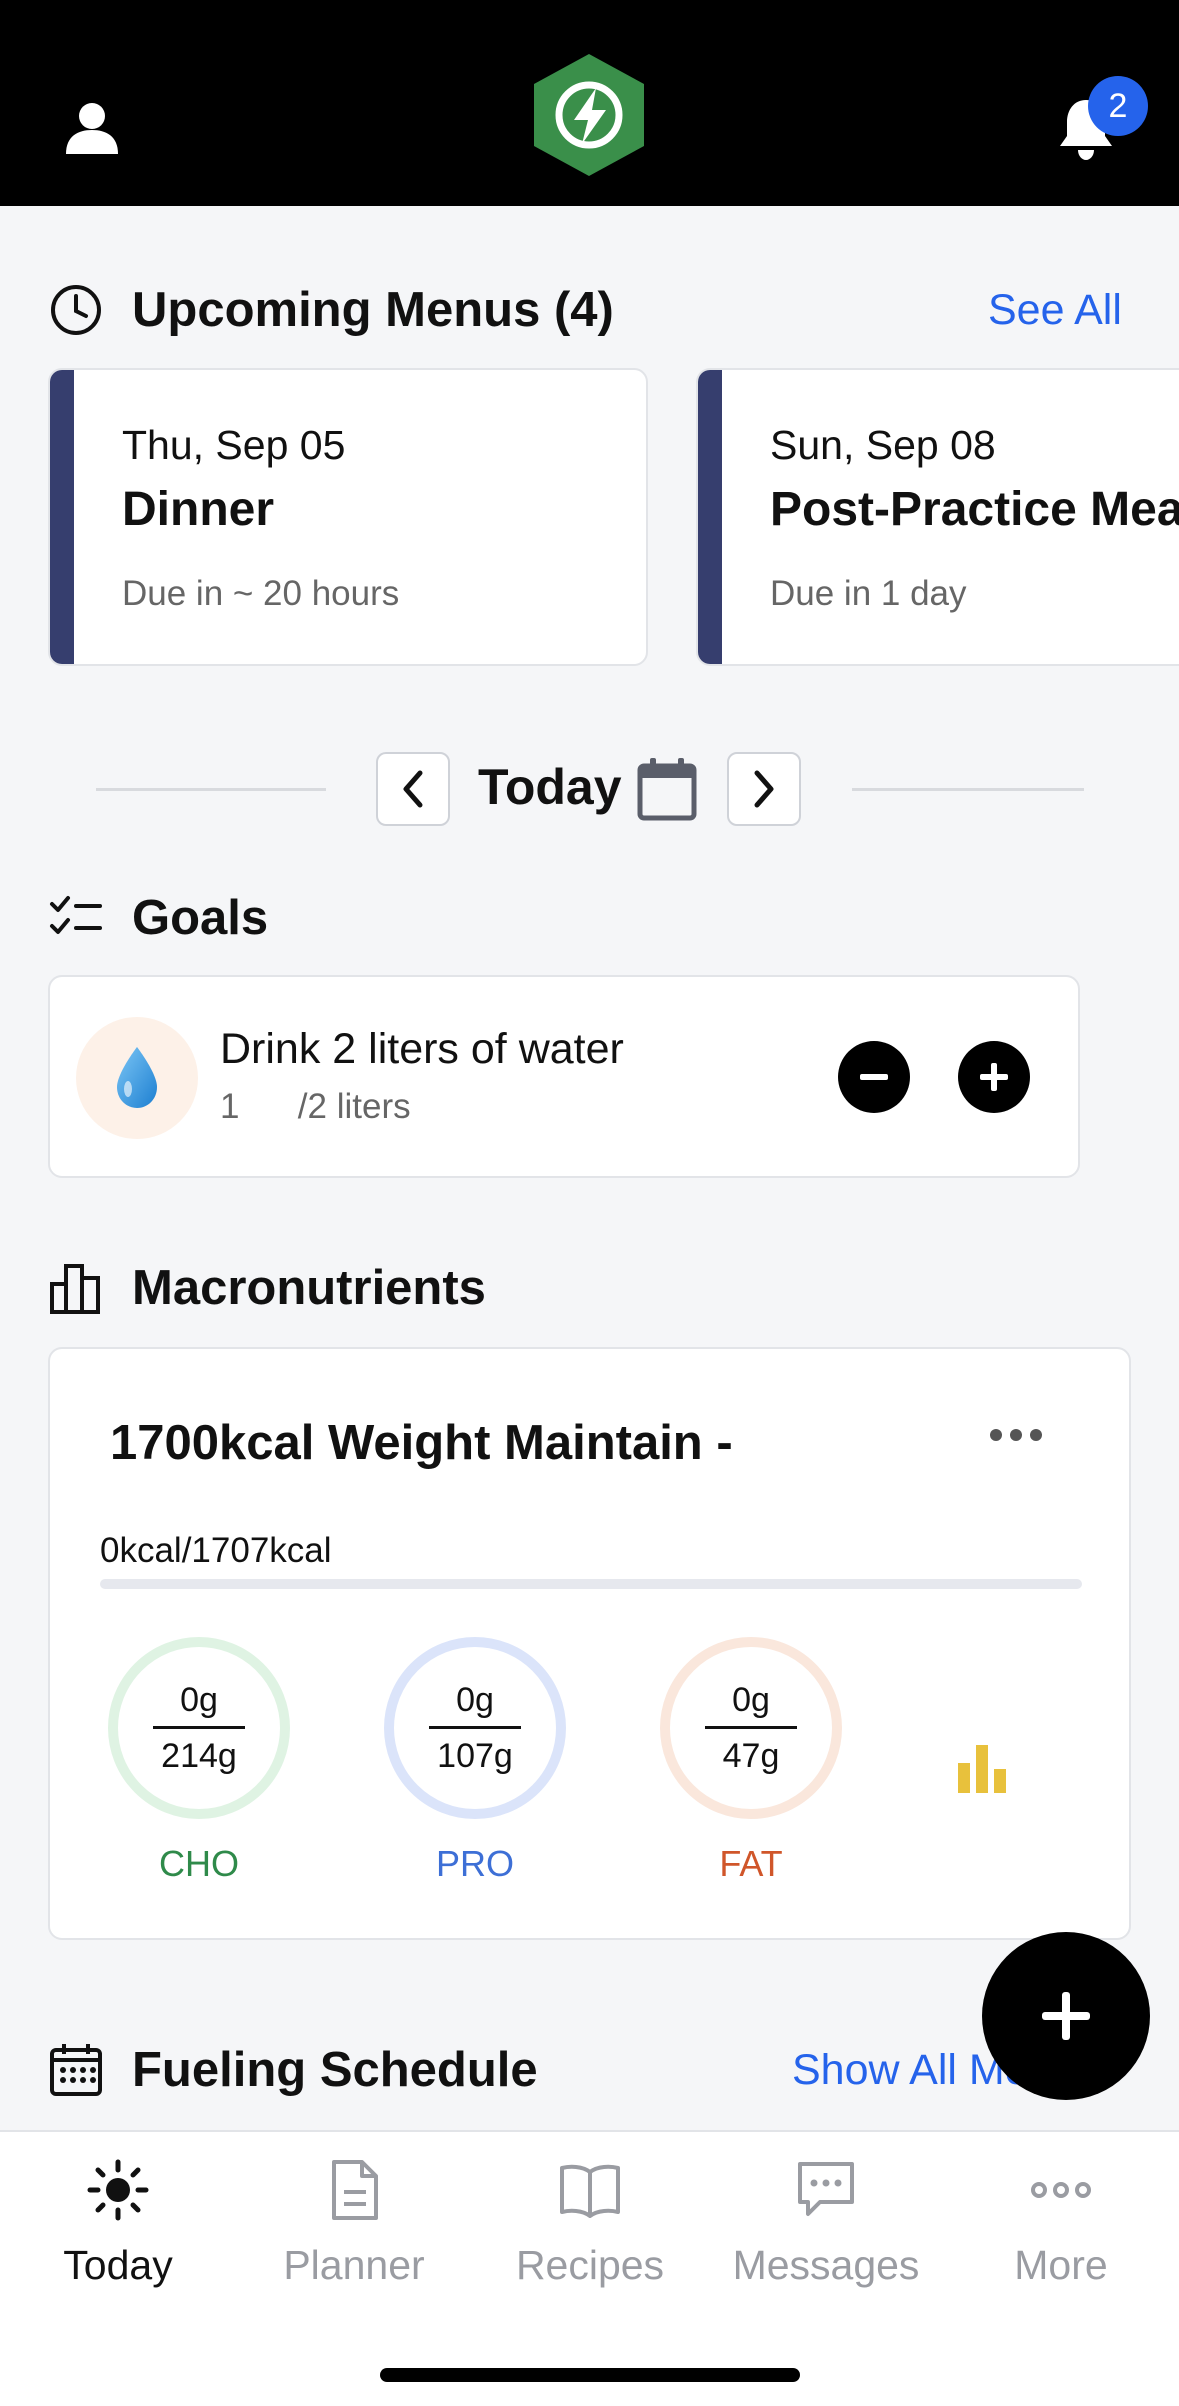  I want to click on calendar-icon, so click(667, 789).